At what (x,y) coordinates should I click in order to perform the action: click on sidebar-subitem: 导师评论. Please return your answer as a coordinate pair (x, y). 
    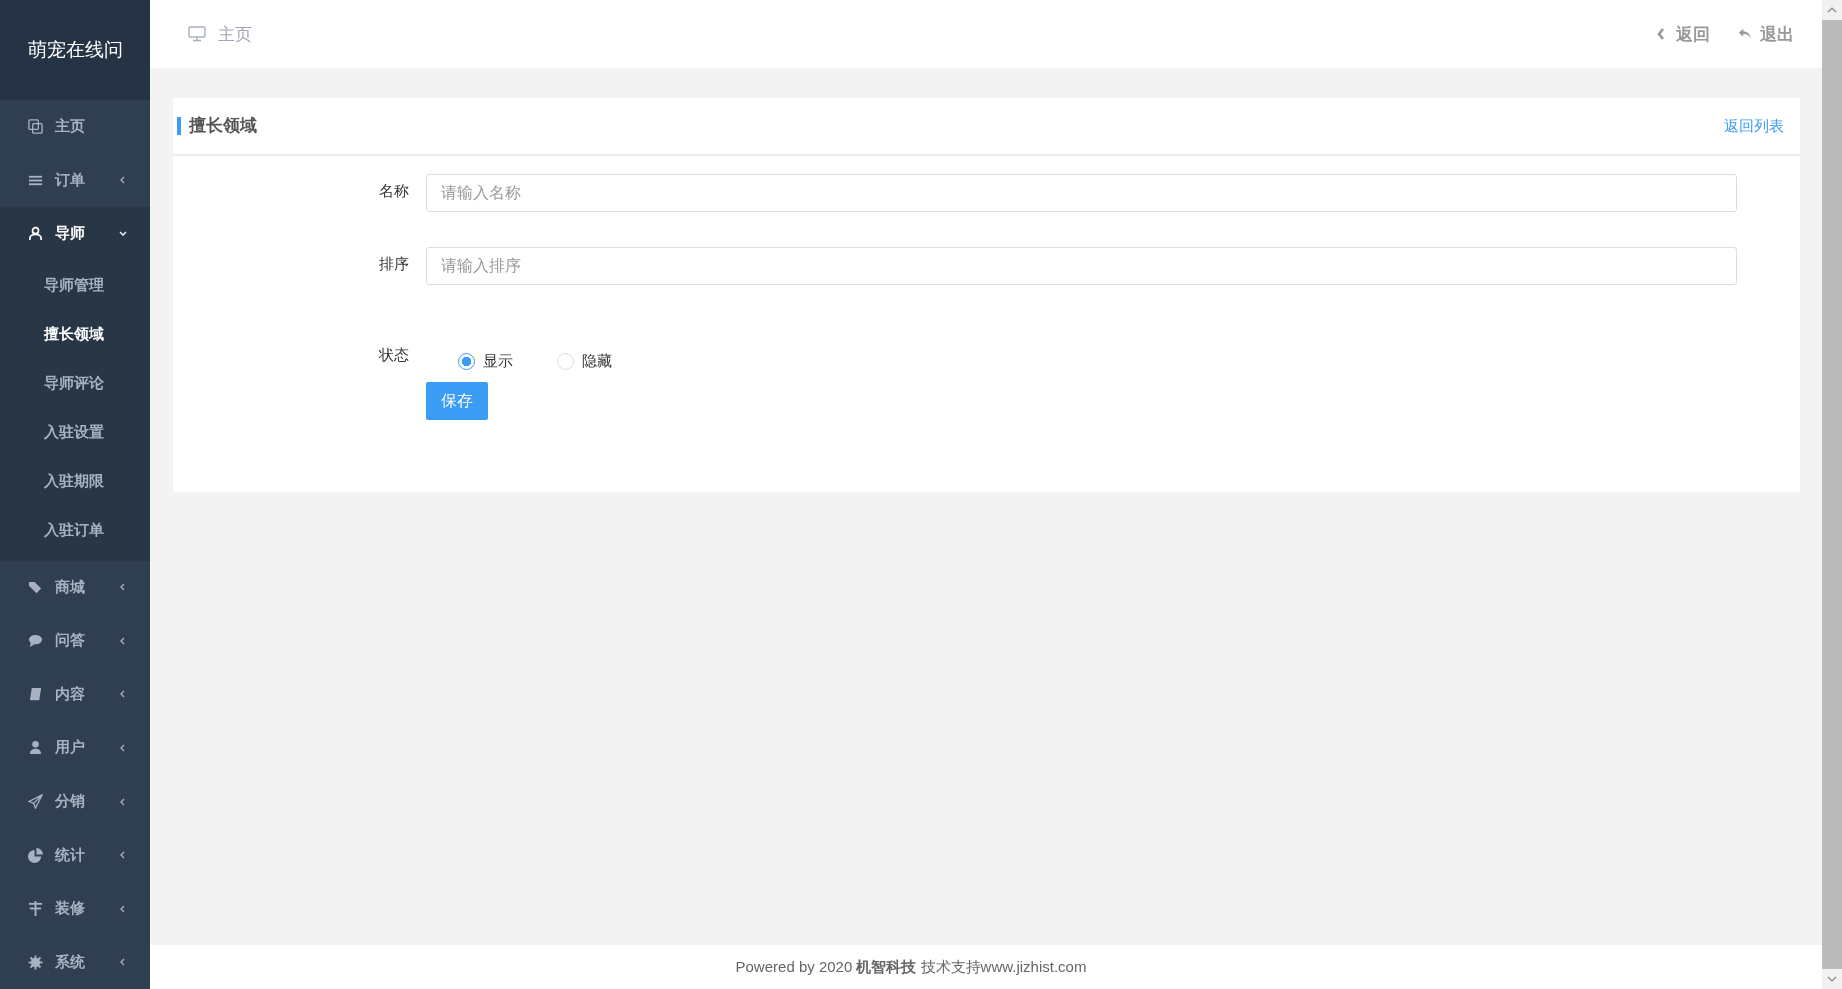
    Looking at the image, I should click on (75, 383).